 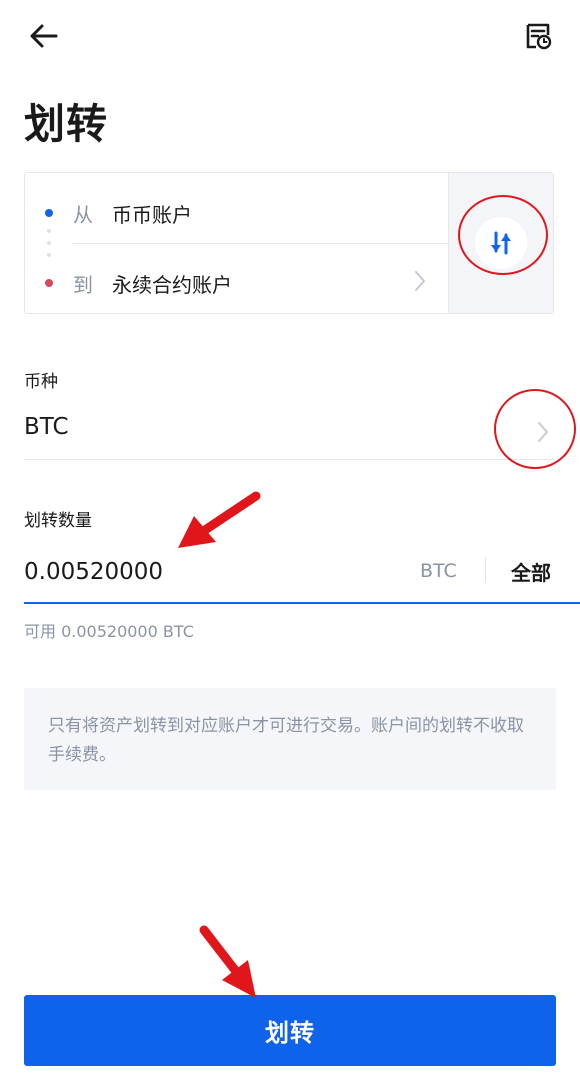 What do you see at coordinates (290, 1033) in the screenshot?
I see `submit-button-label: 划转` at bounding box center [290, 1033].